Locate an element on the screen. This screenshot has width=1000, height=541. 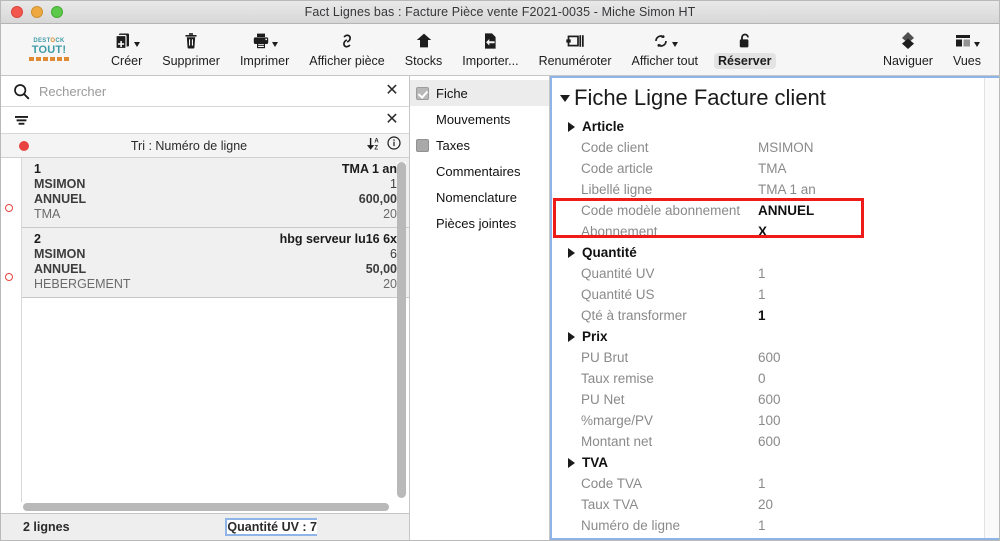
toolbar-vues-button: Vues is located at coordinates (967, 46).